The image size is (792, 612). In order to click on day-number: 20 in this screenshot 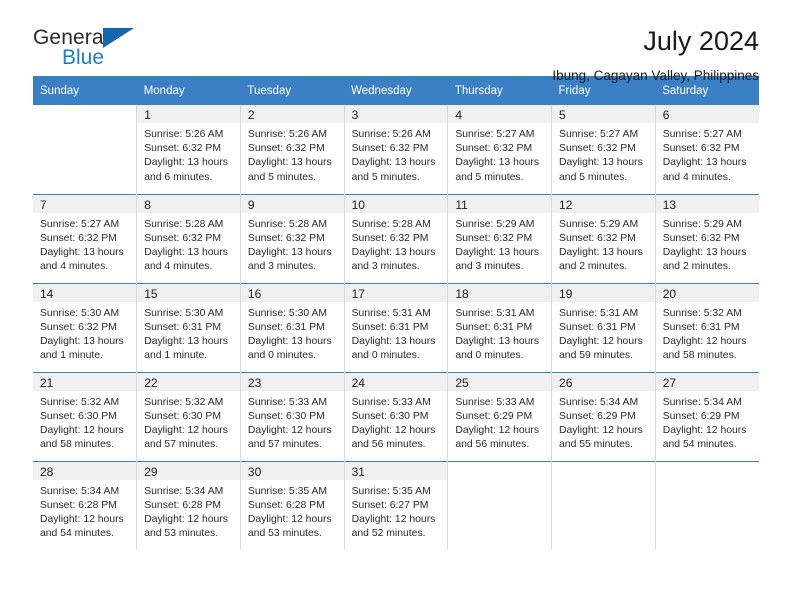, I will do `click(707, 292)`.